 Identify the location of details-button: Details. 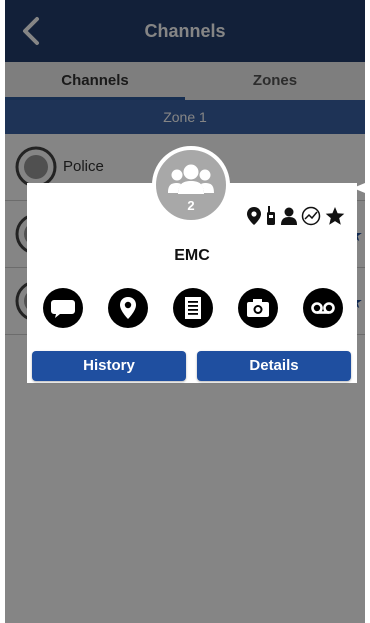
(274, 366).